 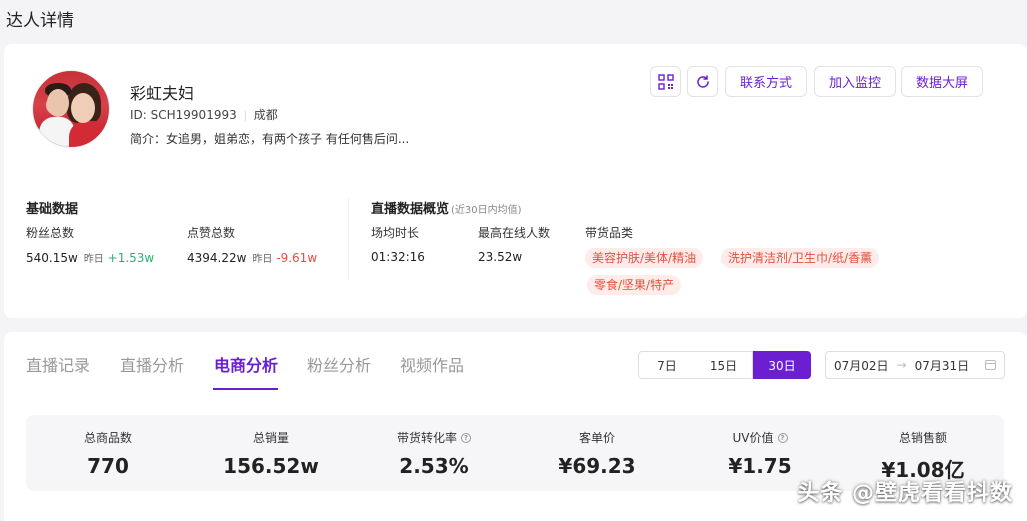 I want to click on peak-online-label: 最高在线人数, so click(x=514, y=233).